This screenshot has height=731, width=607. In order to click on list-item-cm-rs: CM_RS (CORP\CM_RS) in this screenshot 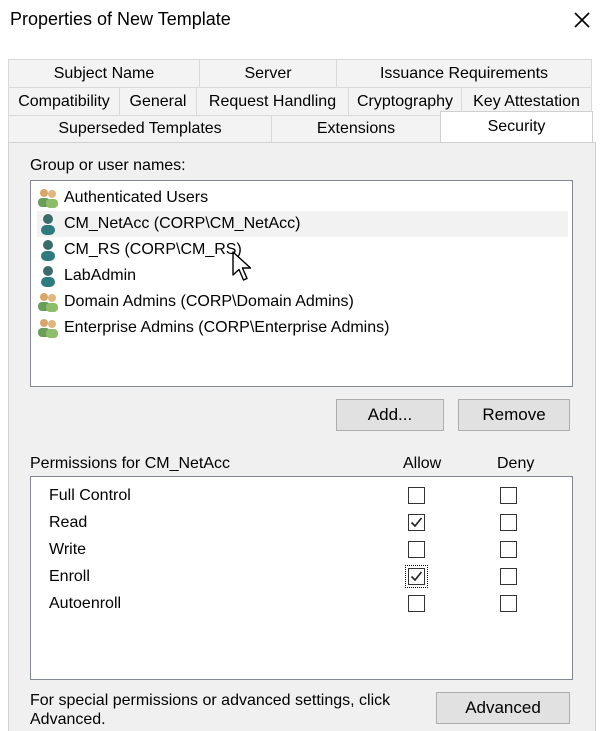, I will do `click(302, 250)`.